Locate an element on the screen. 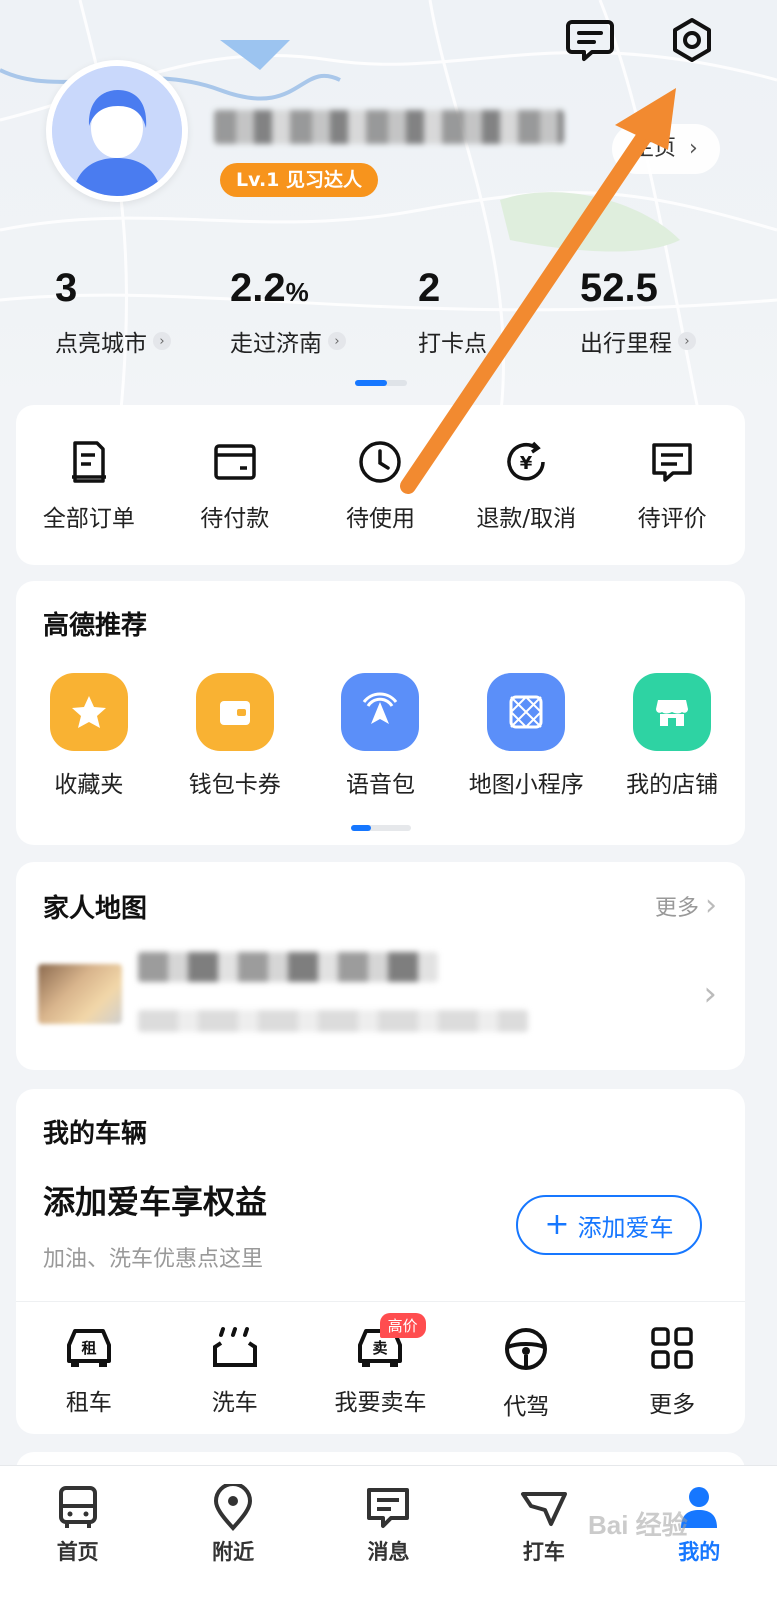 Image resolution: width=777 pixels, height=1600 pixels. family-more-link: 更多 › is located at coordinates (686, 905).